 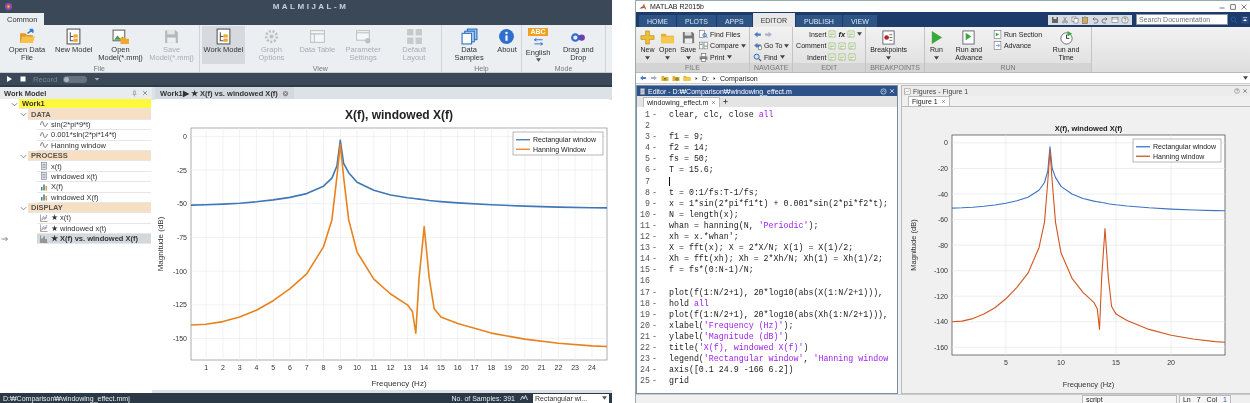 I want to click on code-line: hold all, so click(x=689, y=303).